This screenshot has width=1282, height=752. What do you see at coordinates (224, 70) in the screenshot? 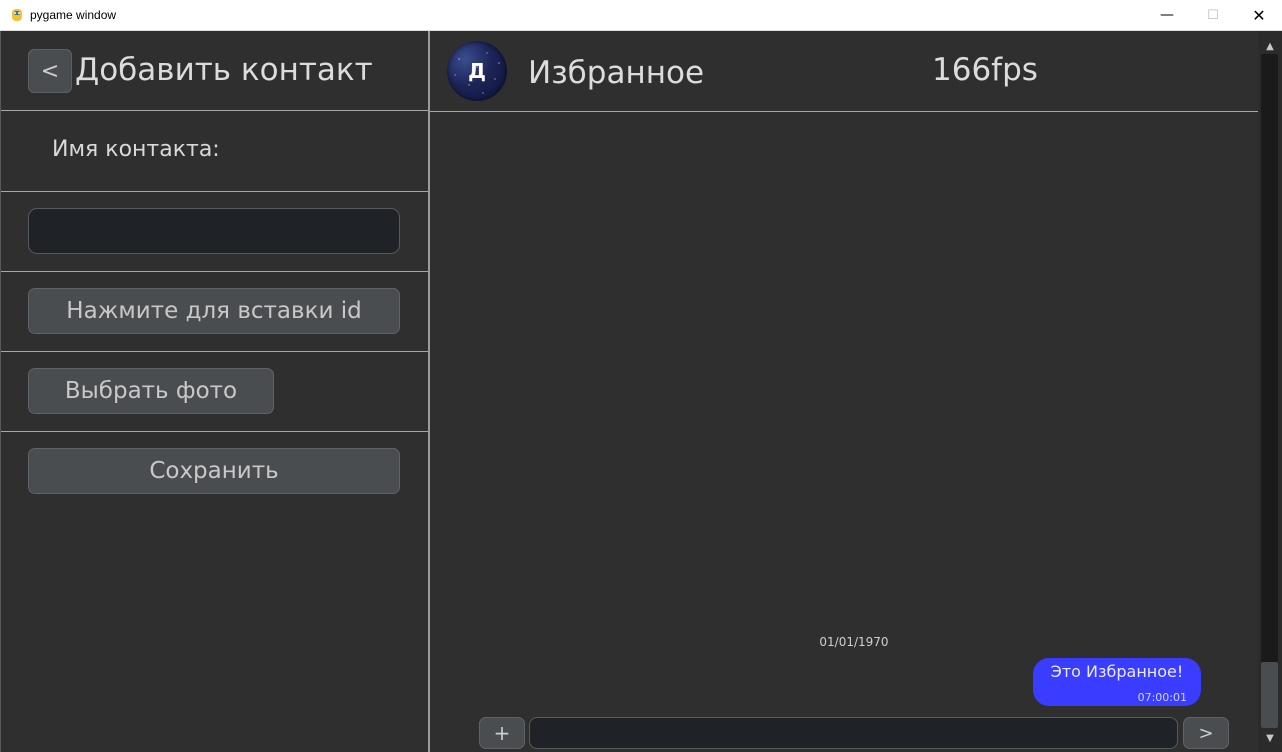
I see `add-contact-title: Добавить контакт` at bounding box center [224, 70].